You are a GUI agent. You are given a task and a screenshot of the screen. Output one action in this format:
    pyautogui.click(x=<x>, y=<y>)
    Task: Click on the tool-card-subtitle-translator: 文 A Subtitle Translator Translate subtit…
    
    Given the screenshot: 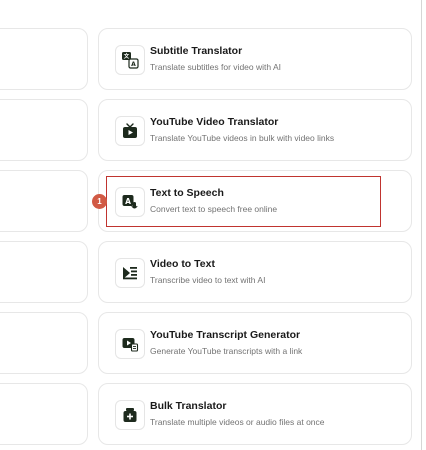 What is the action you would take?
    pyautogui.click(x=255, y=59)
    